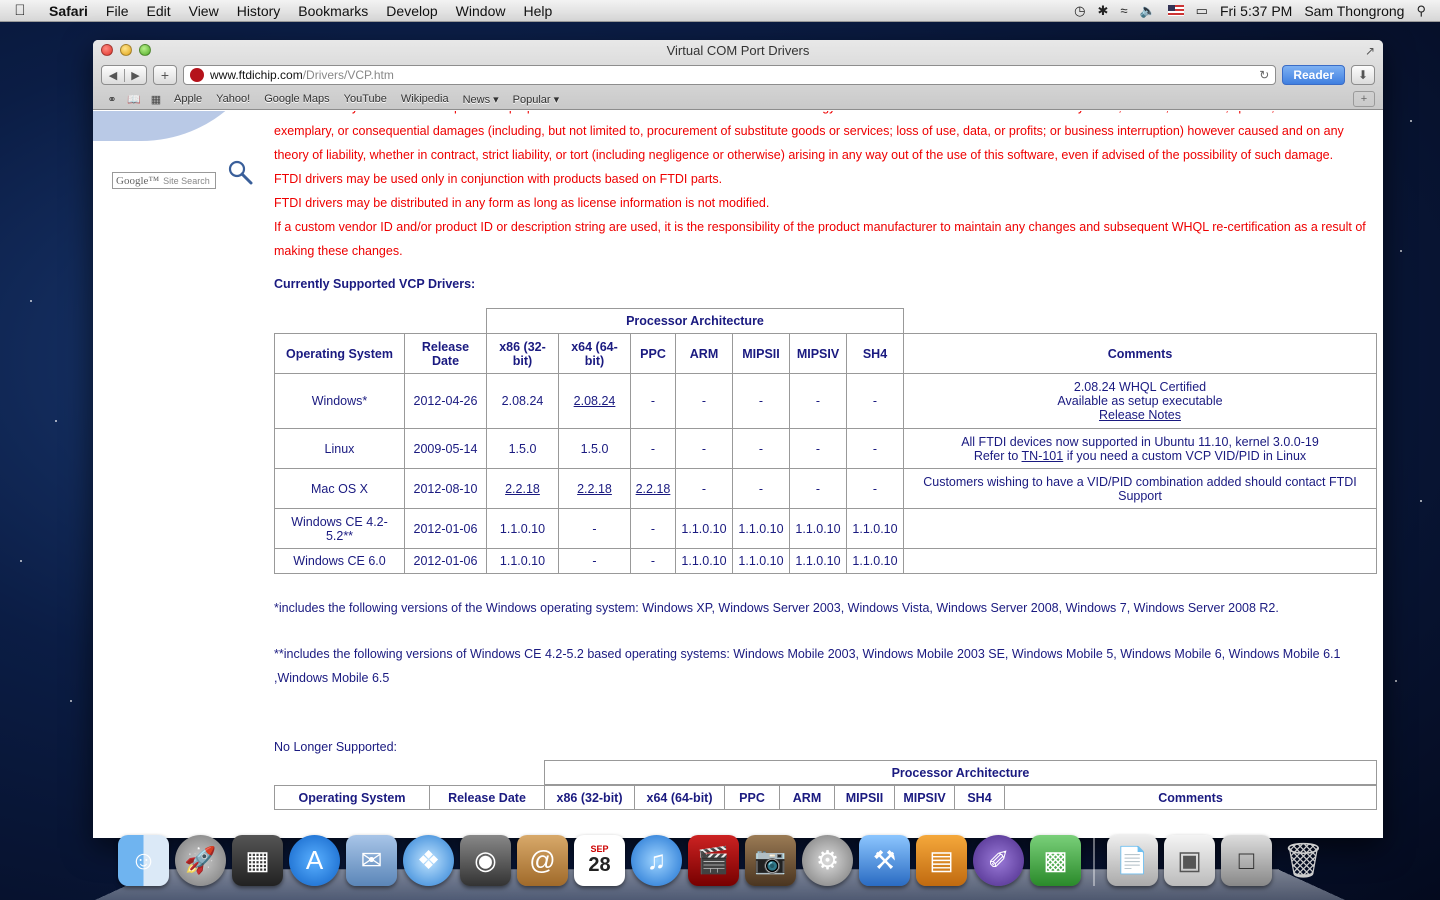 The image size is (1440, 900). I want to click on launchpad-icon: 🚀, so click(200, 860).